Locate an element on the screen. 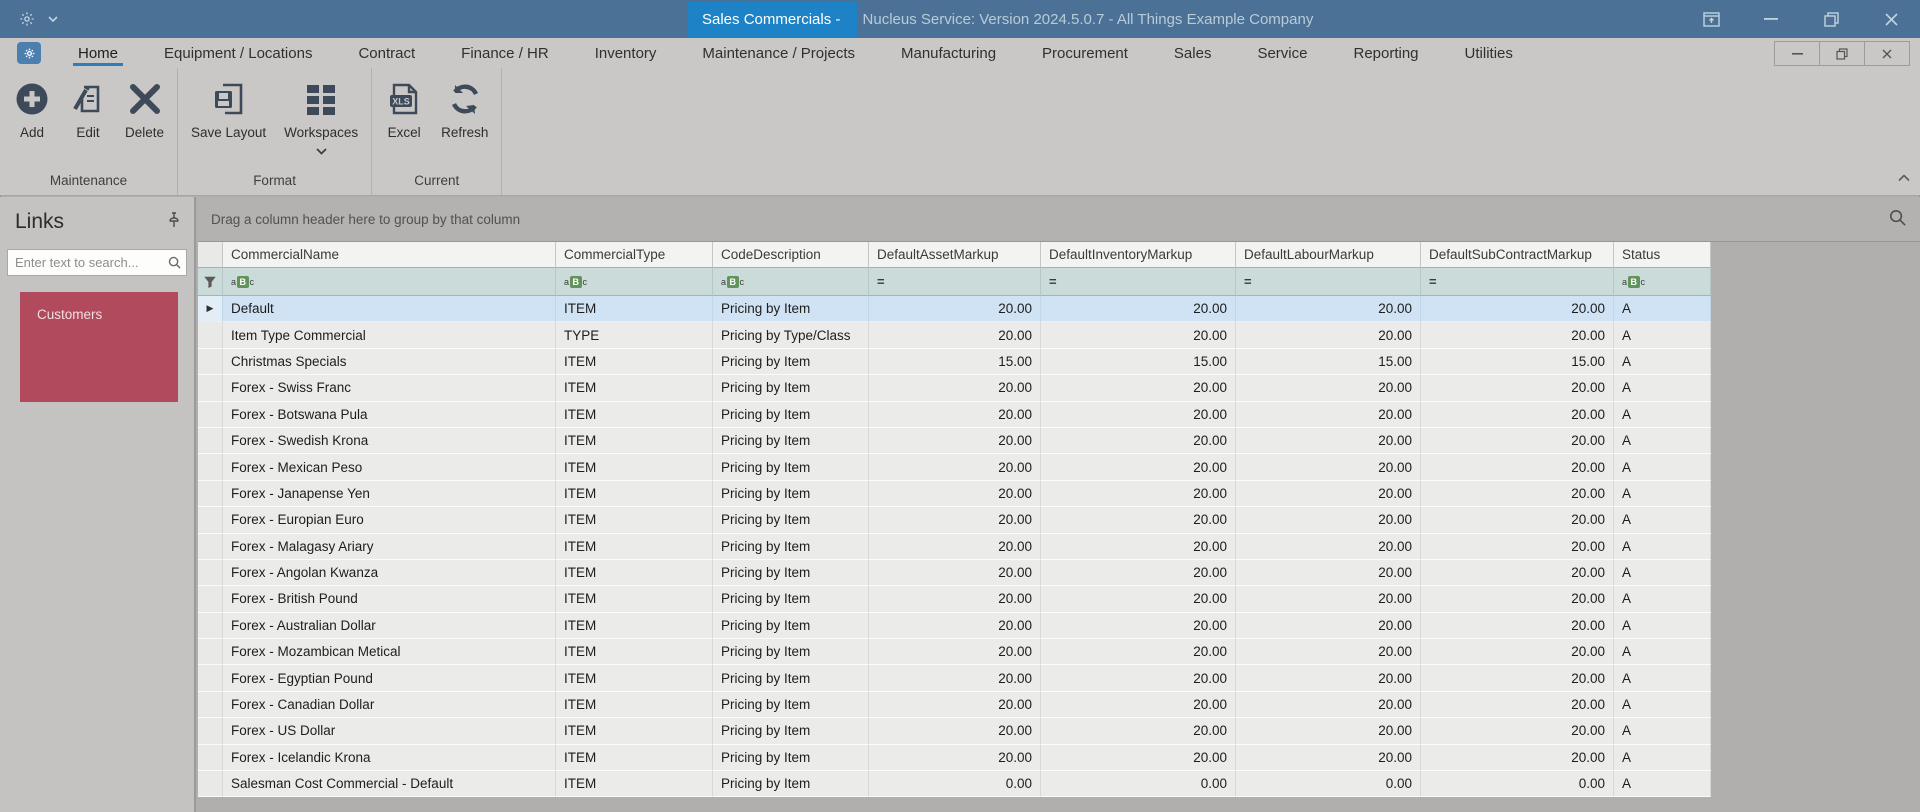  delete-button: Delete is located at coordinates (144, 110).